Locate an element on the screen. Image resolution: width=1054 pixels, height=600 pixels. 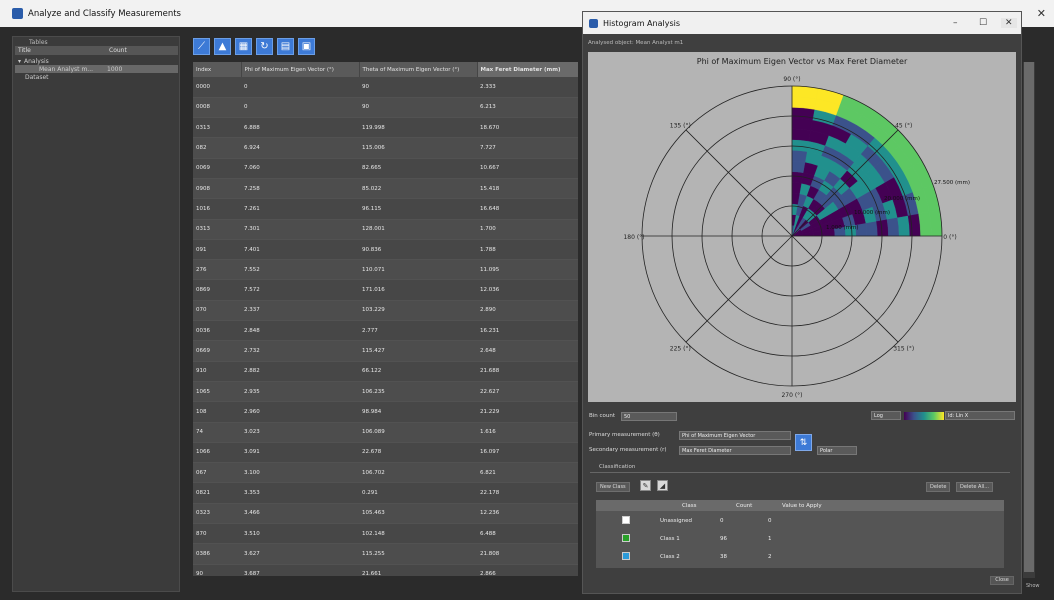
table-cell: 276 is located at coordinates (217, 270).